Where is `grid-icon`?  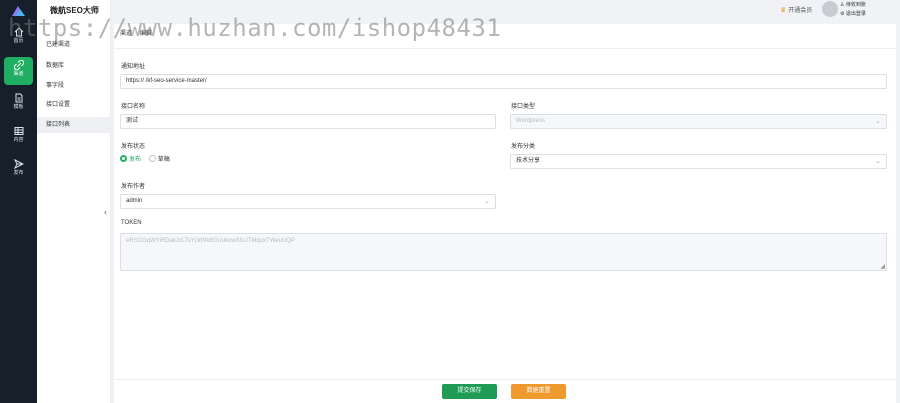
grid-icon is located at coordinates (18, 131).